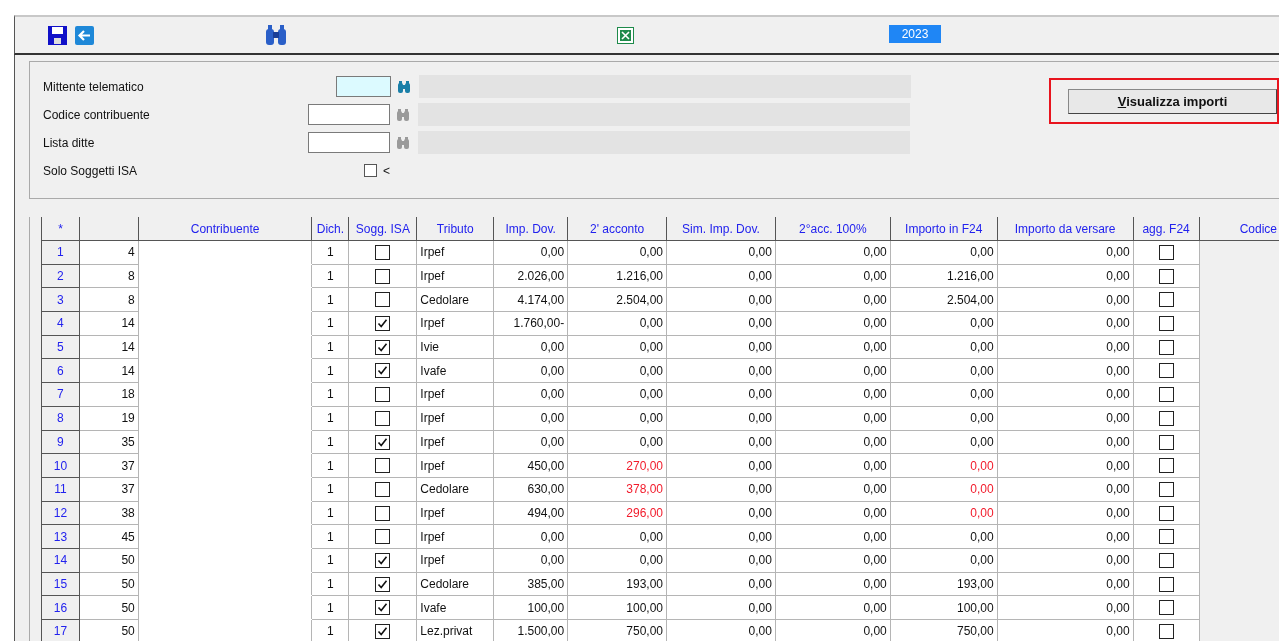 The width and height of the screenshot is (1279, 641). I want to click on row-number: 8, so click(60, 418).